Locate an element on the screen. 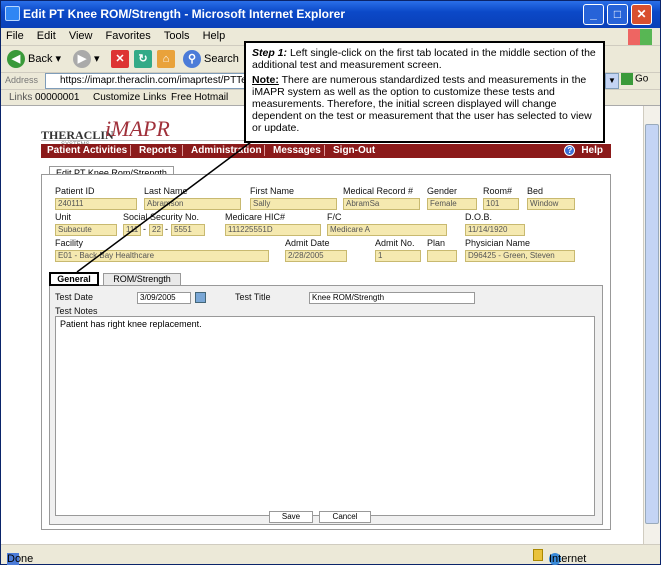 Image resolution: width=661 pixels, height=566 pixels. nav-sign-out: Sign-Out is located at coordinates (356, 150).